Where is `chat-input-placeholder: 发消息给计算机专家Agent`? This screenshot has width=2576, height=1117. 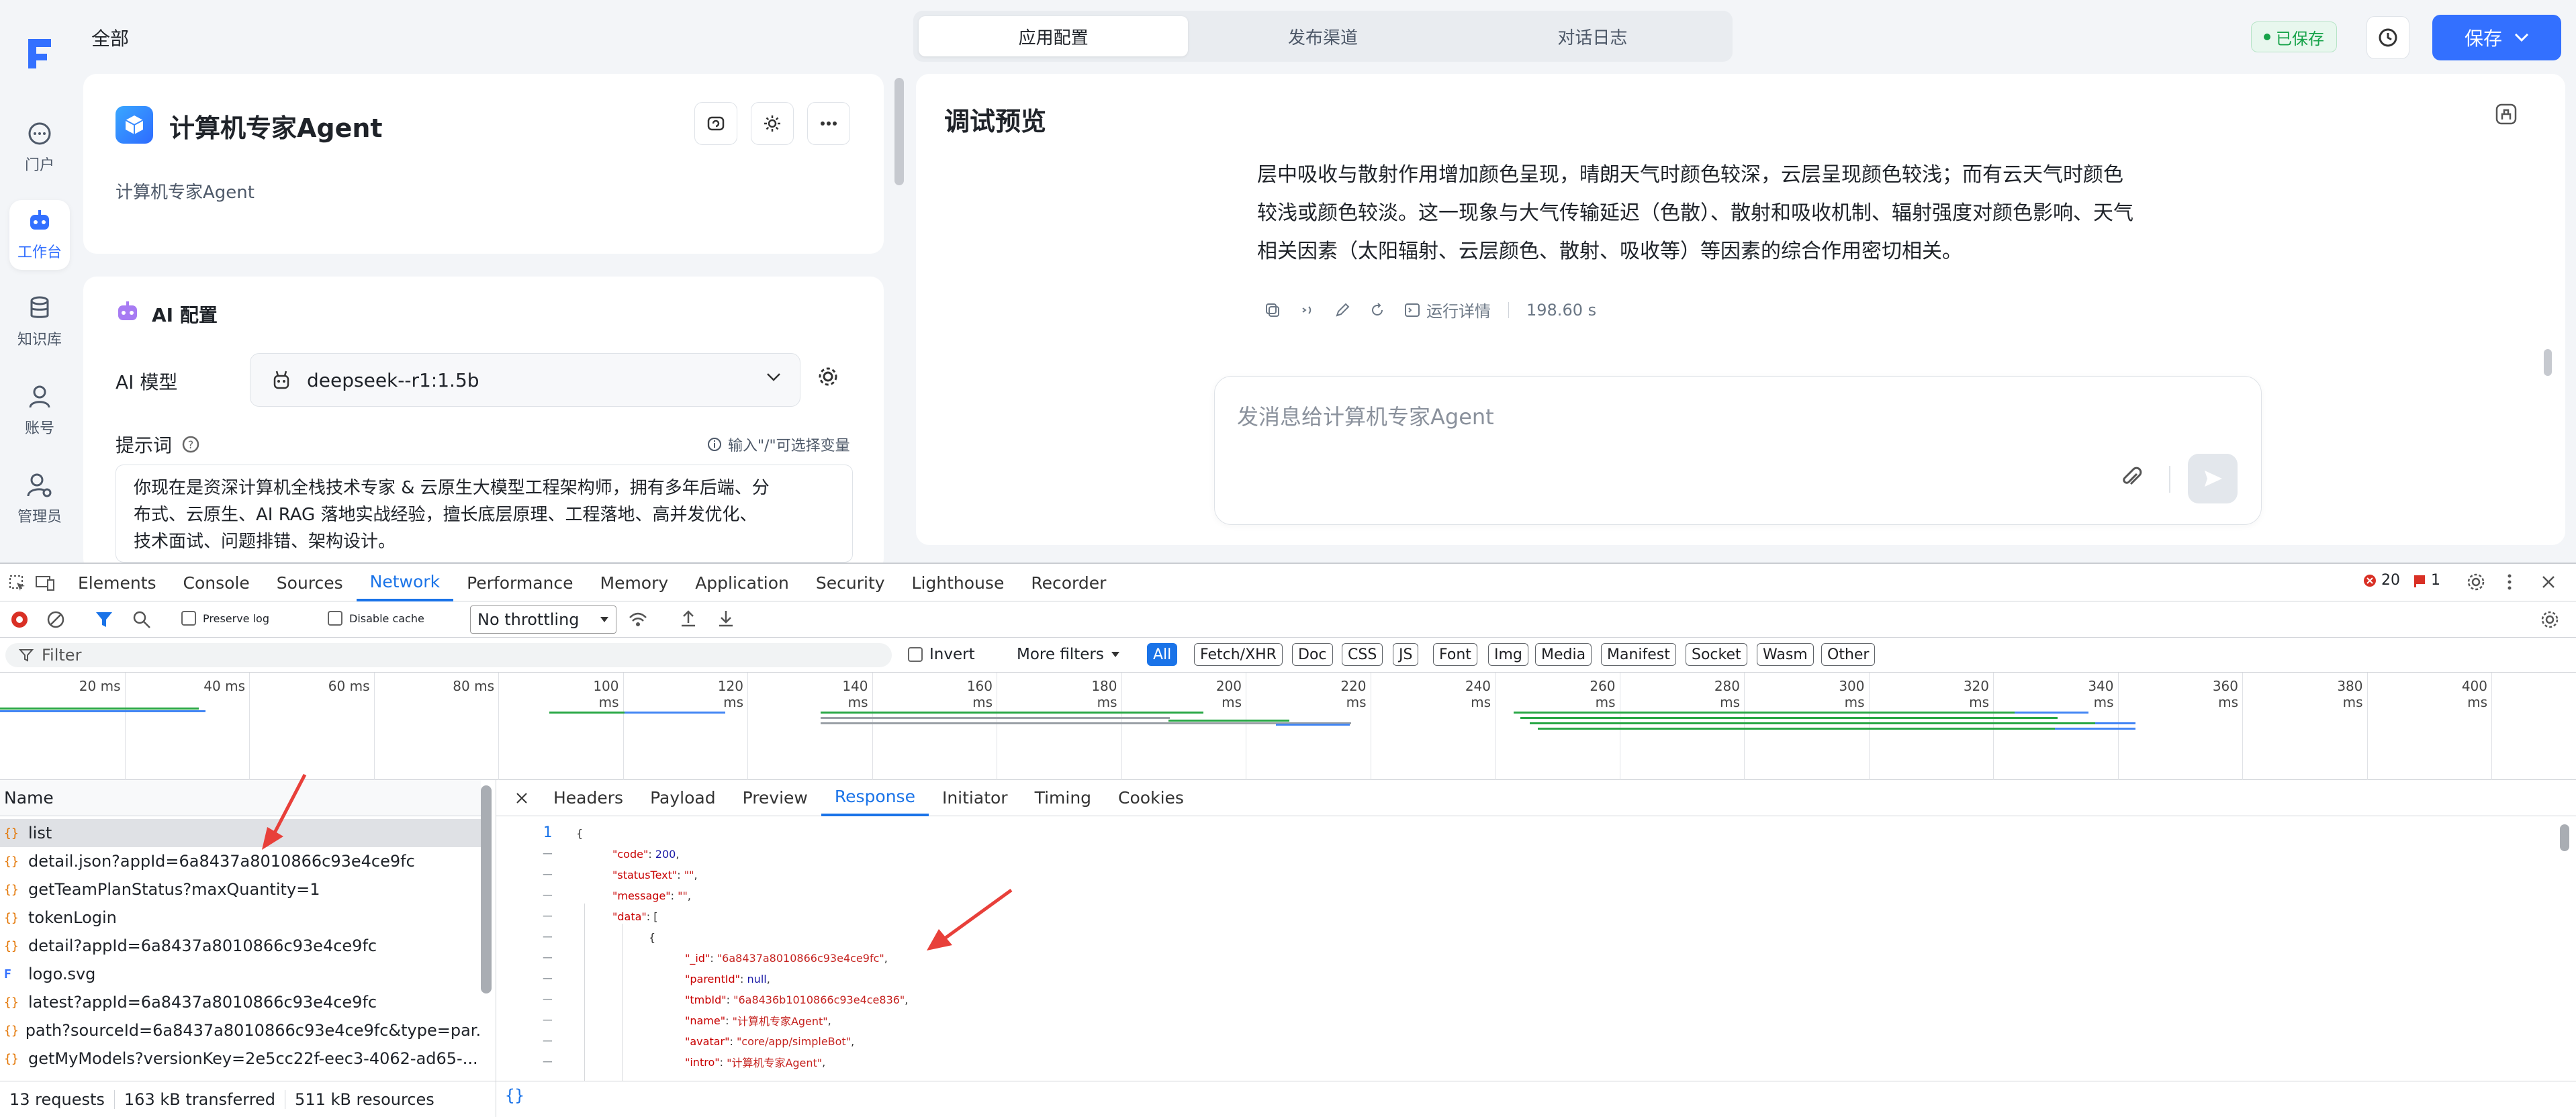
chat-input-placeholder: 发消息给计算机专家Agent is located at coordinates (1365, 415).